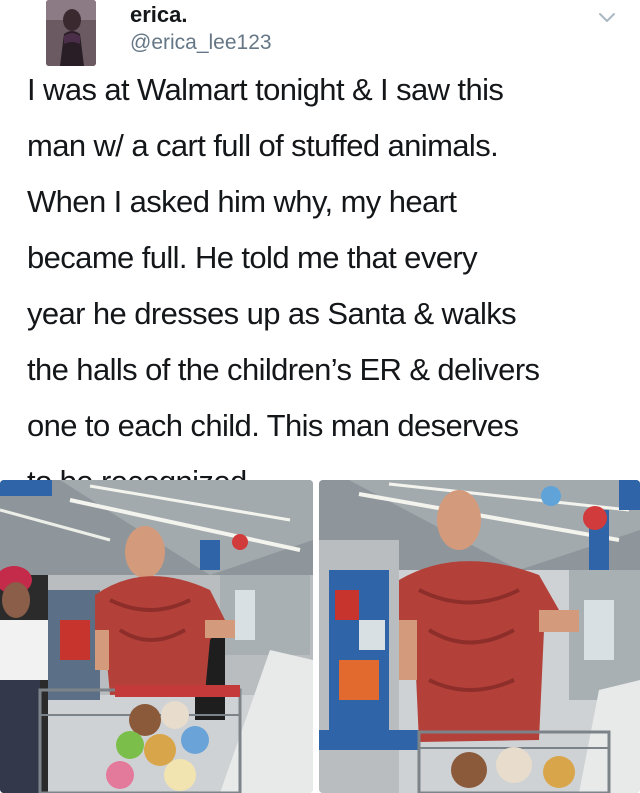 This screenshot has width=640, height=793. What do you see at coordinates (607, 17) in the screenshot?
I see `chevron-down-icon` at bounding box center [607, 17].